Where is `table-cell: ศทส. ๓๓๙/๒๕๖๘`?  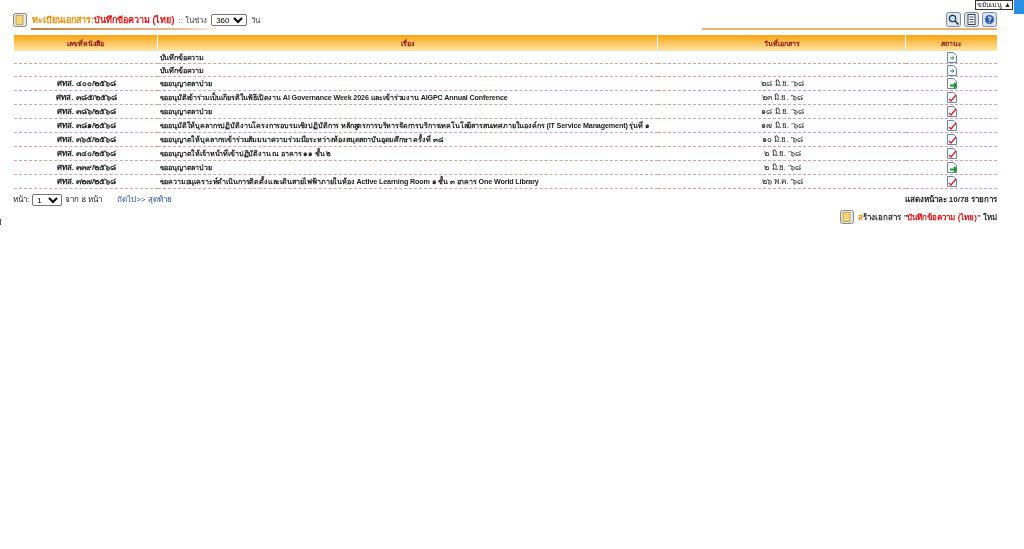
table-cell: ศทส. ๓๓๙/๒๕๖๘ is located at coordinates (85, 167).